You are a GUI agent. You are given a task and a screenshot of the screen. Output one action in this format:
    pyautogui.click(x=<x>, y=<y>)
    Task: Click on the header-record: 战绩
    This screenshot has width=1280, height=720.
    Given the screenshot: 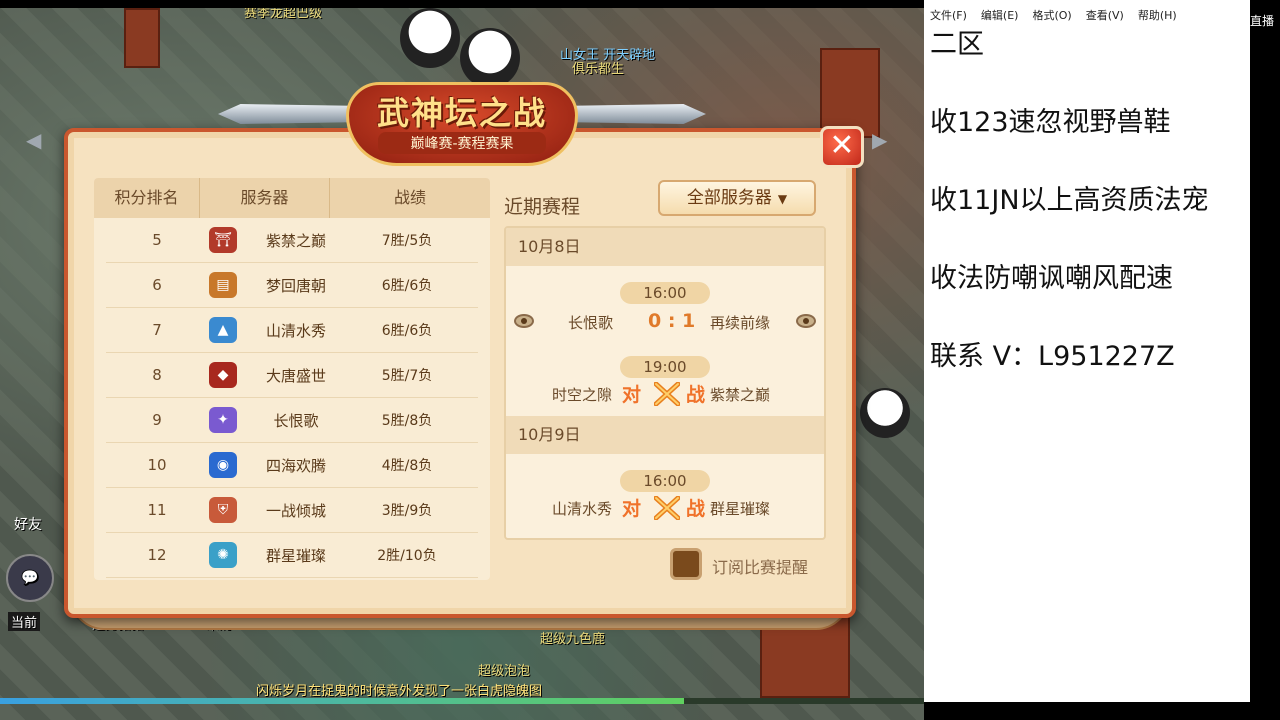 What is the action you would take?
    pyautogui.click(x=409, y=197)
    